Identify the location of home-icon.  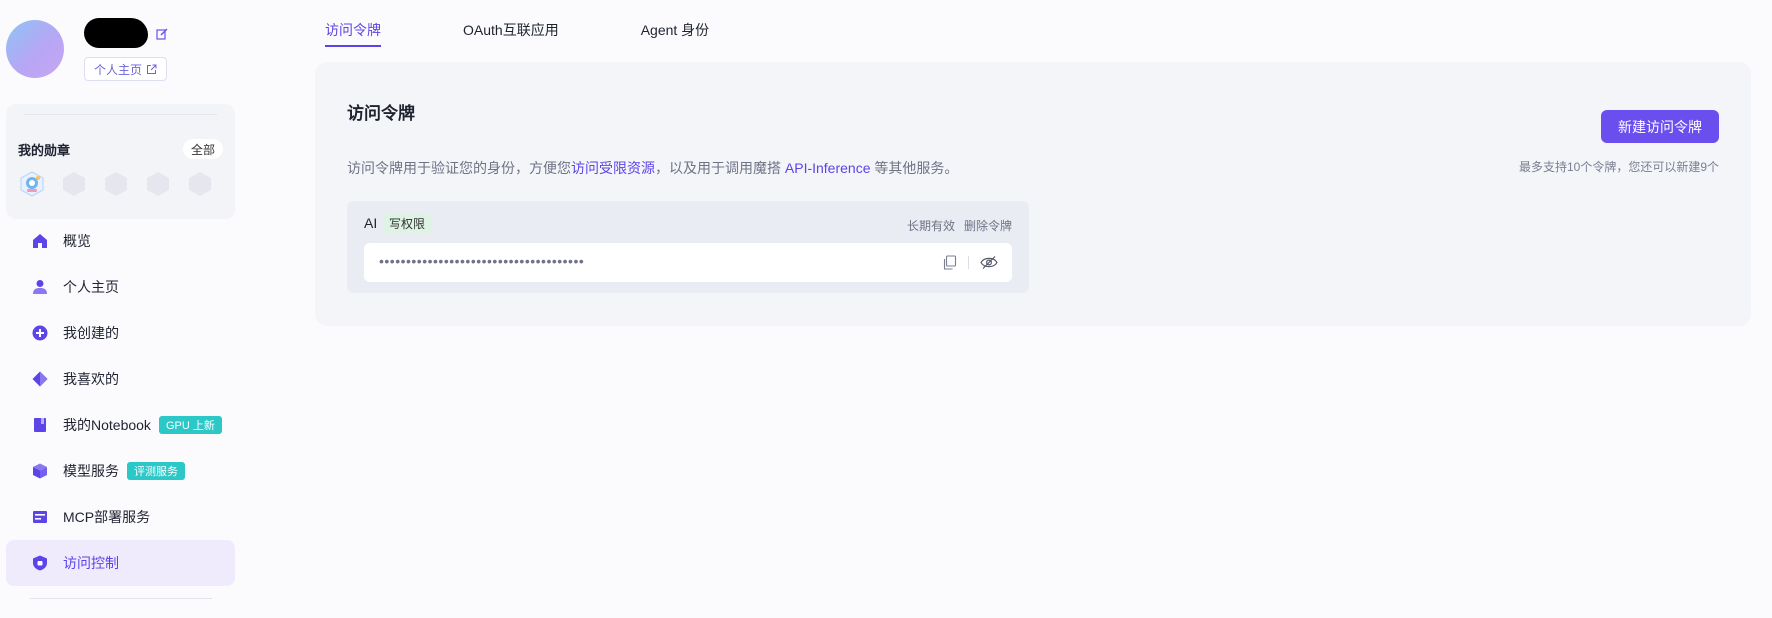
(40, 241).